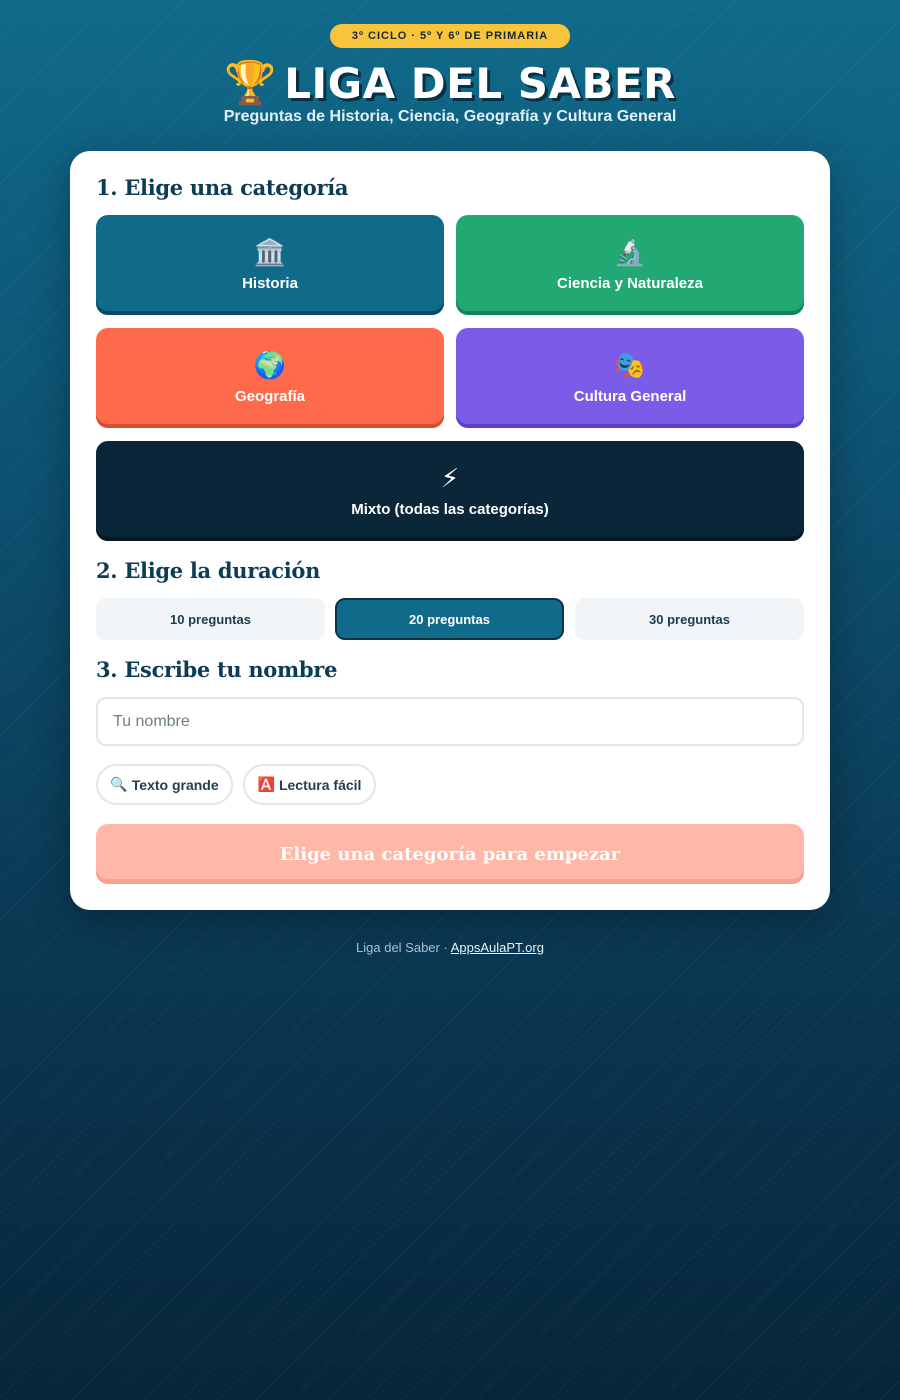  I want to click on easy-read-label: Lectura fácil, so click(320, 784).